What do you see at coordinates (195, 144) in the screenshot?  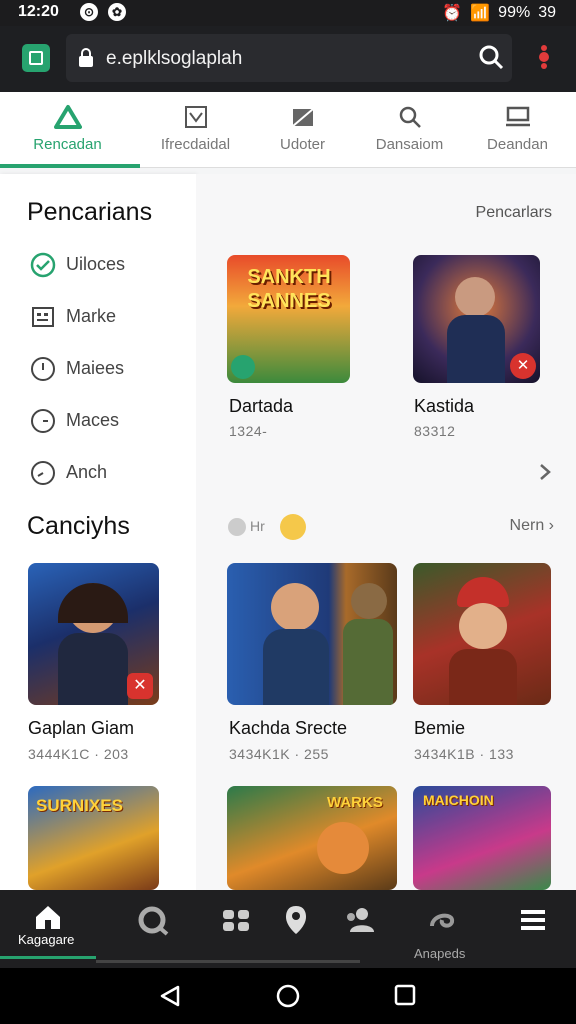 I see `tab-label: Ifrecdaidal` at bounding box center [195, 144].